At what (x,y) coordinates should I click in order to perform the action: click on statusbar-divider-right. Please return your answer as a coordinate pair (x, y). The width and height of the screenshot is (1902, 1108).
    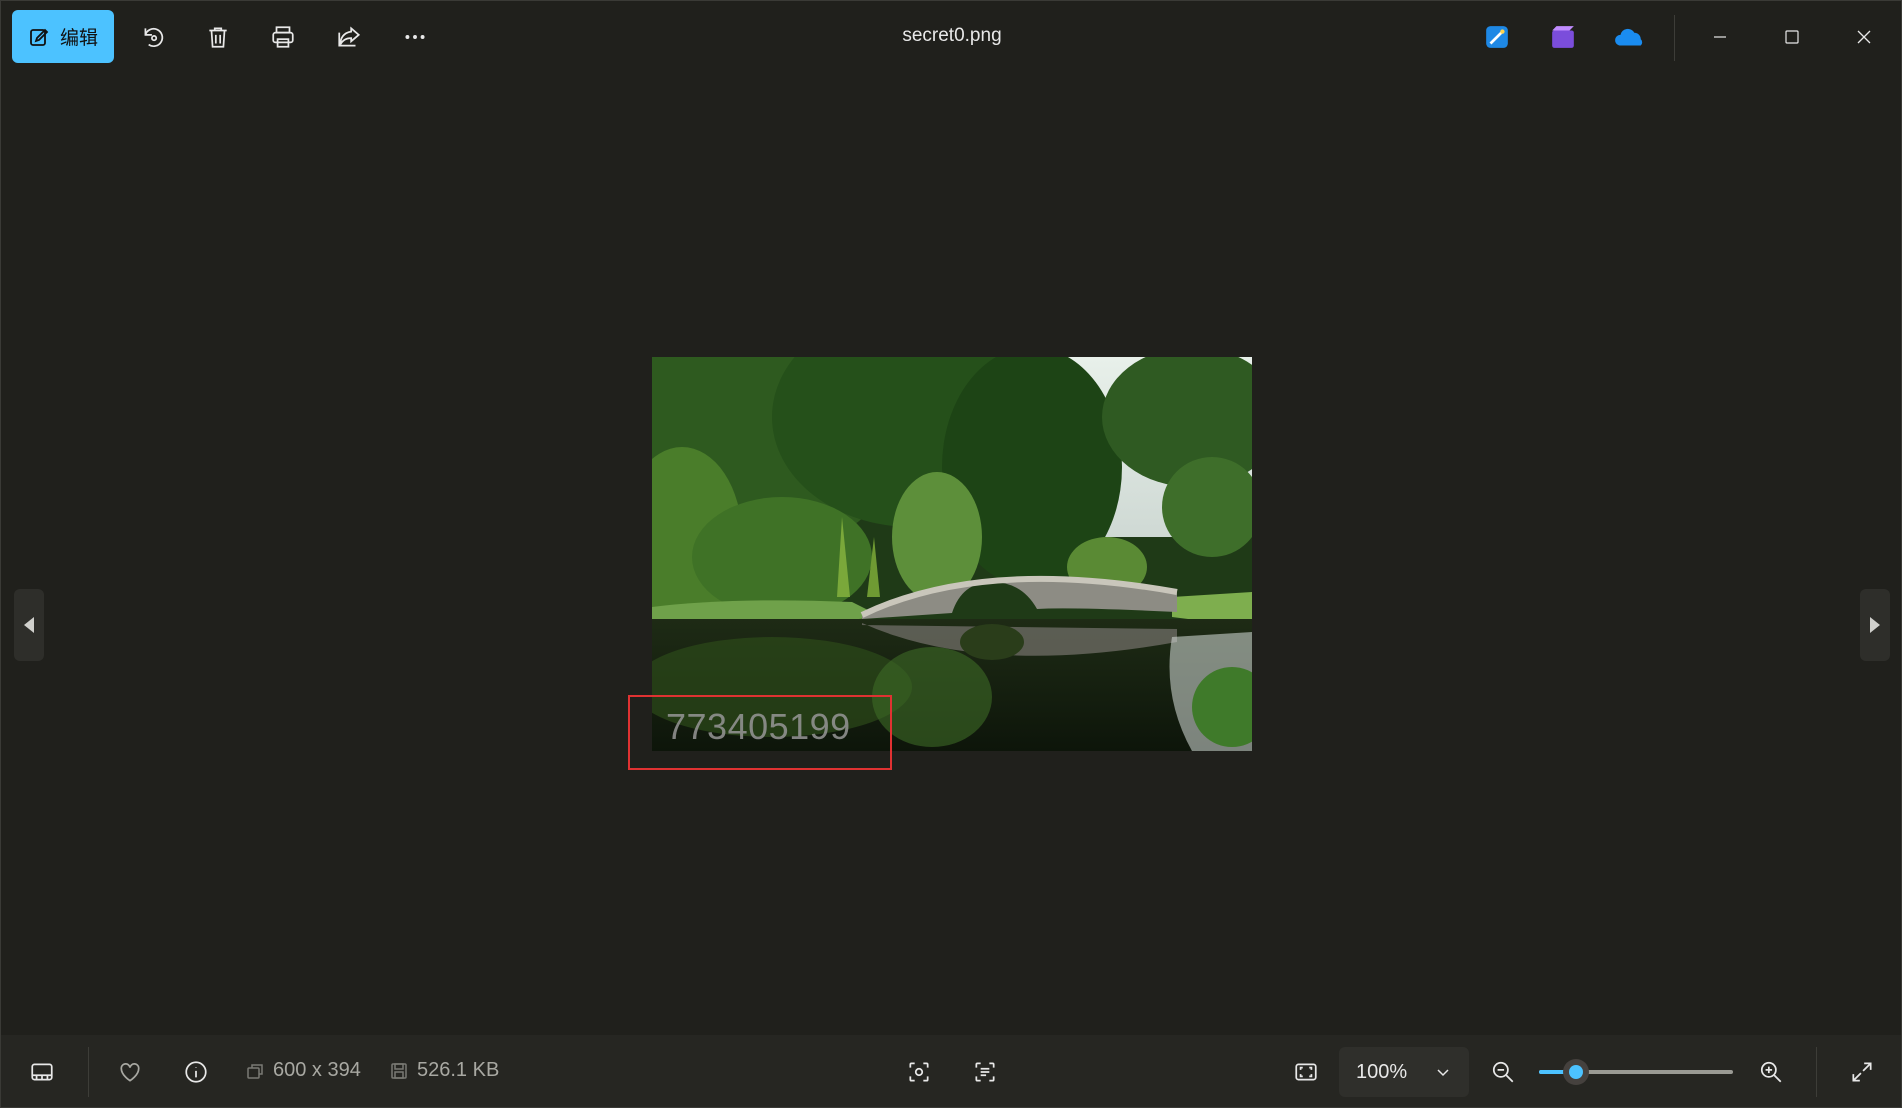
    Looking at the image, I should click on (1816, 1072).